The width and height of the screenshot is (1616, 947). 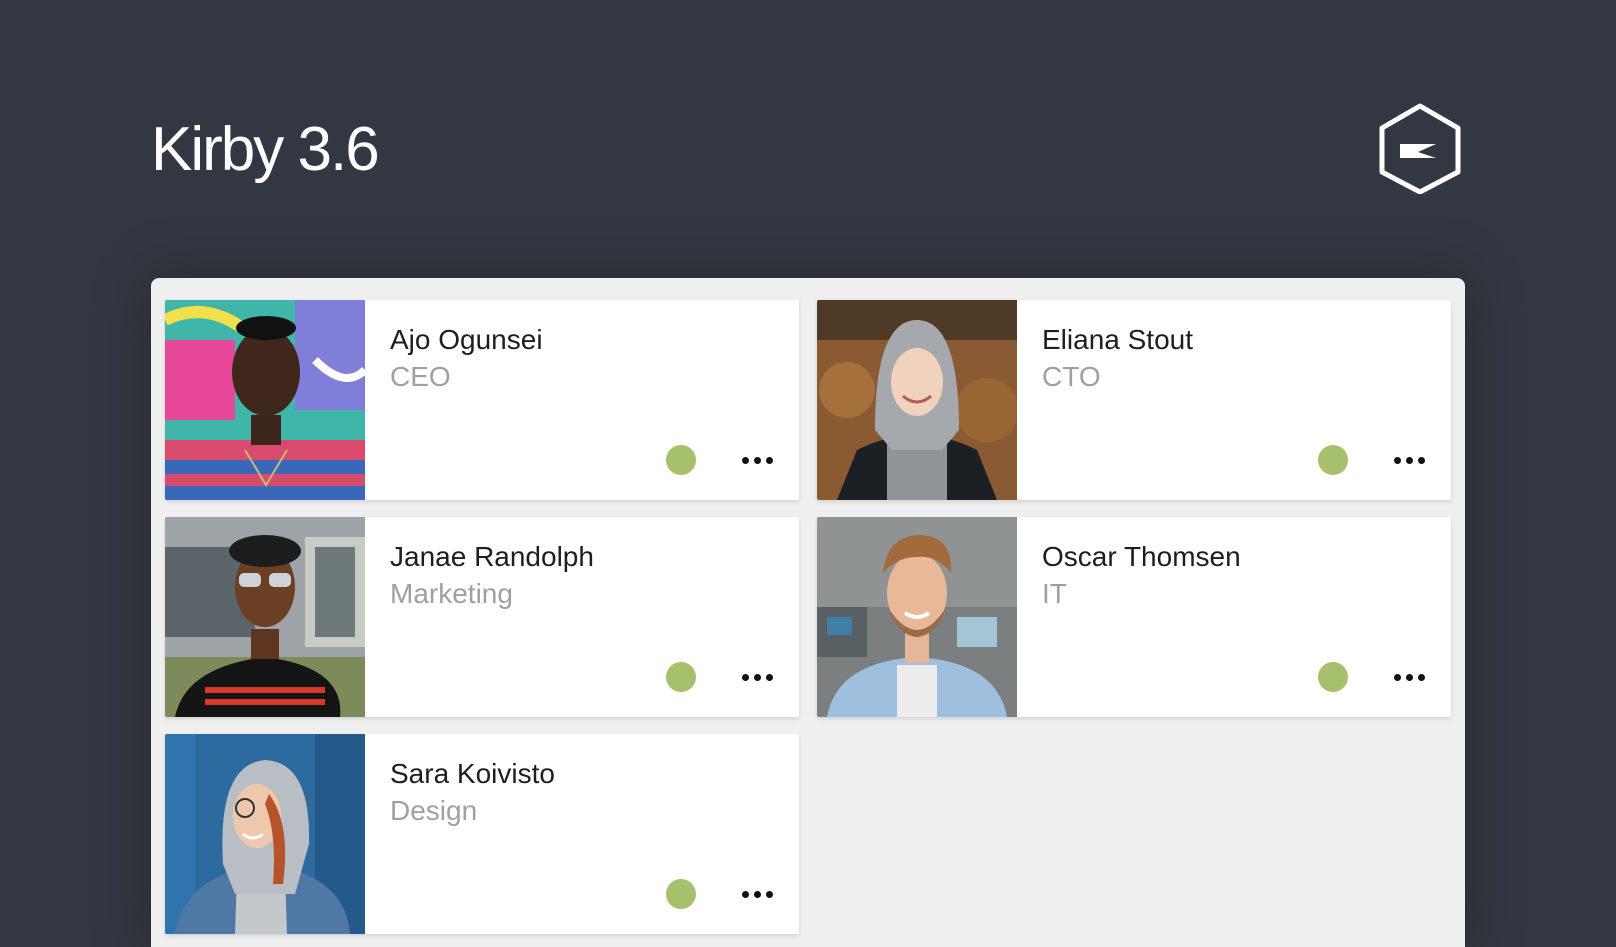 What do you see at coordinates (1134, 617) in the screenshot?
I see `user-card: Oscar Thomsen IT` at bounding box center [1134, 617].